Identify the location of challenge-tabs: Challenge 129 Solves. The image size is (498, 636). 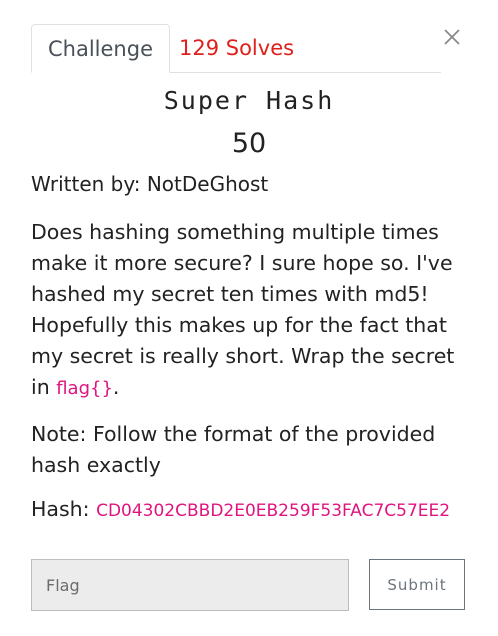
(236, 48).